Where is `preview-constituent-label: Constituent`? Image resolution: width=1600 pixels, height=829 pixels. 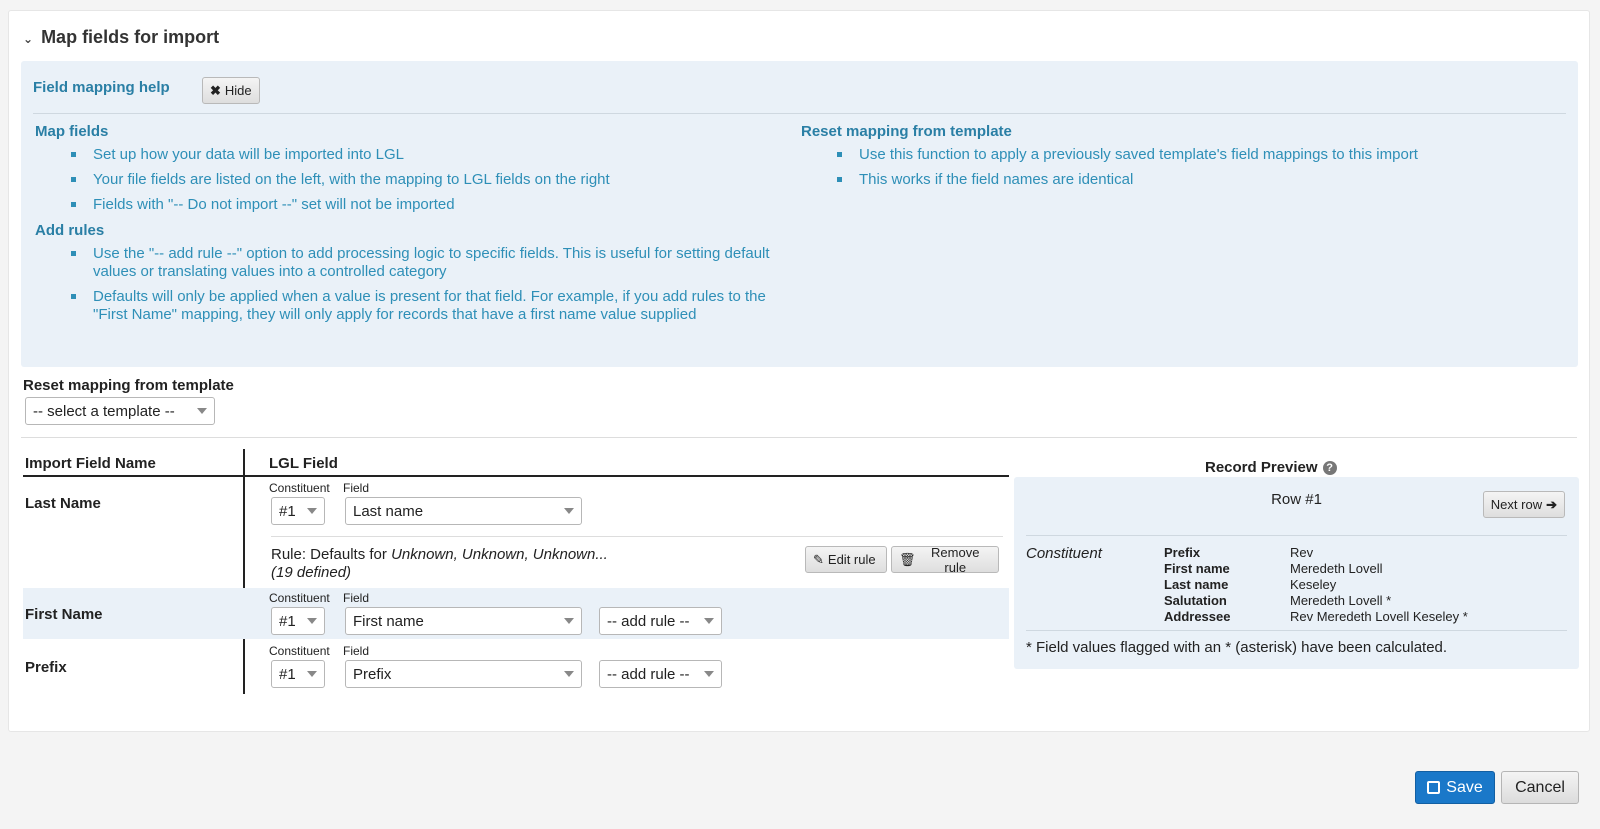
preview-constituent-label: Constituent is located at coordinates (1064, 553).